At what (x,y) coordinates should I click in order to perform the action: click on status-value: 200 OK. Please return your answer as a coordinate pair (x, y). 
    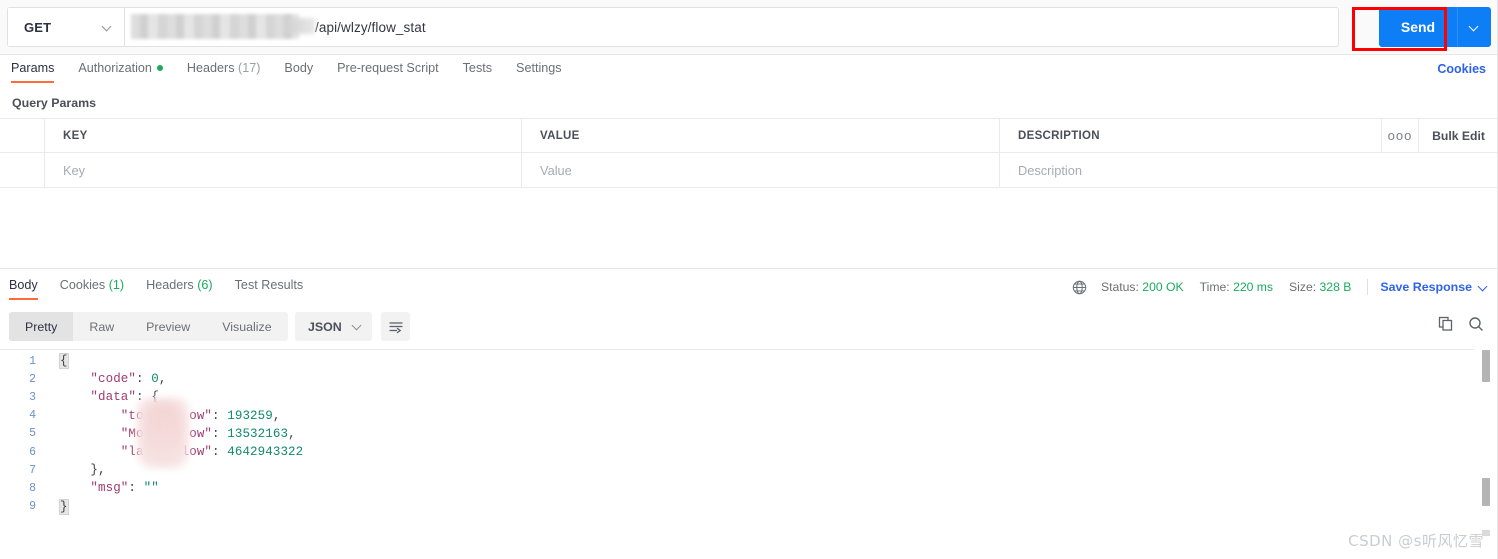
    Looking at the image, I should click on (1163, 287).